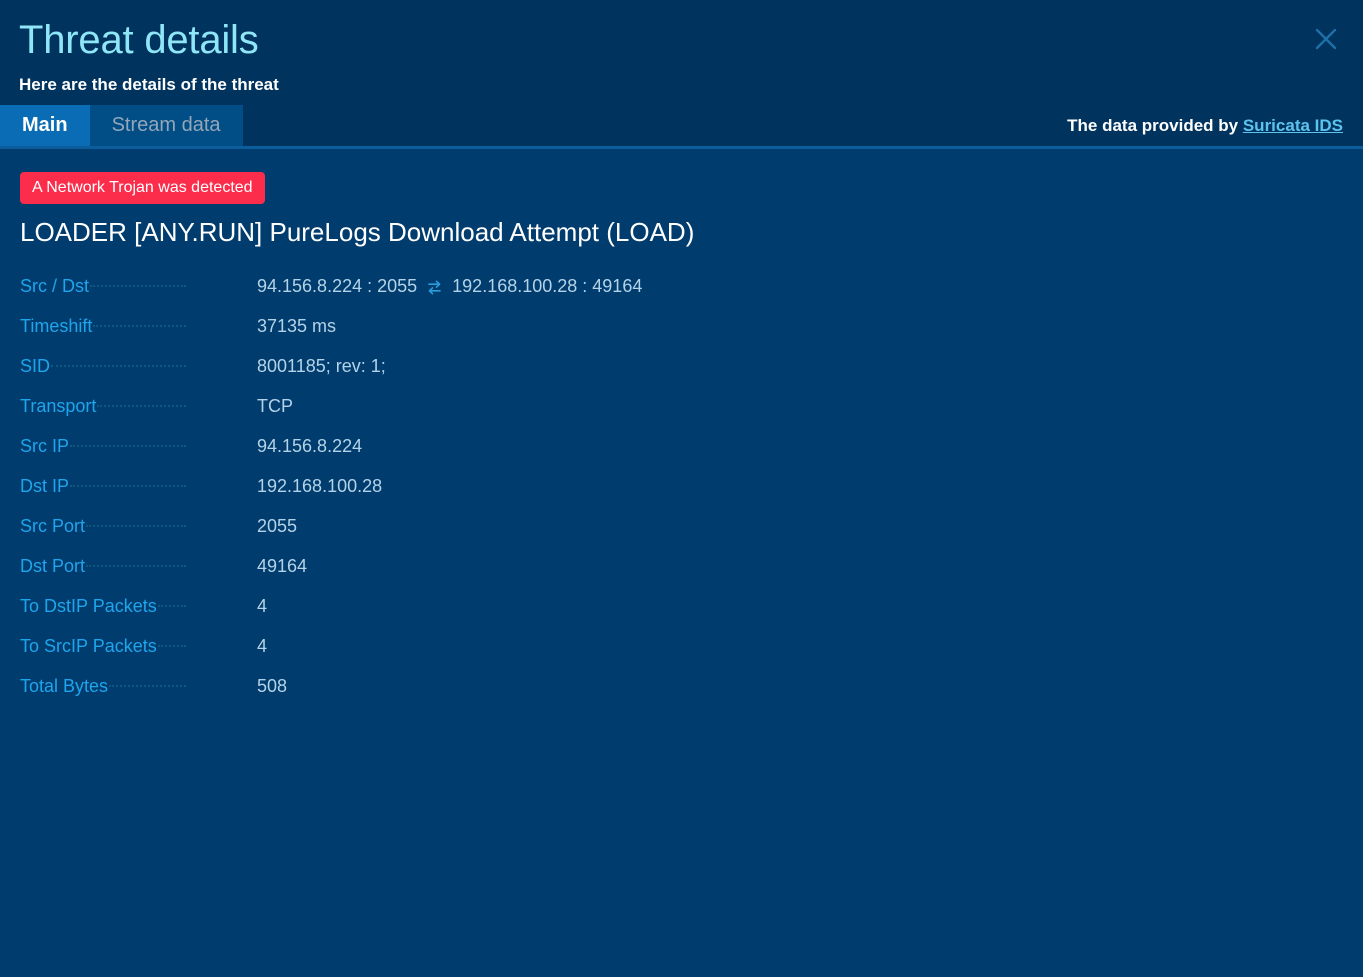 The image size is (1363, 977). What do you see at coordinates (45, 446) in the screenshot?
I see `detail-label-text: Src IP` at bounding box center [45, 446].